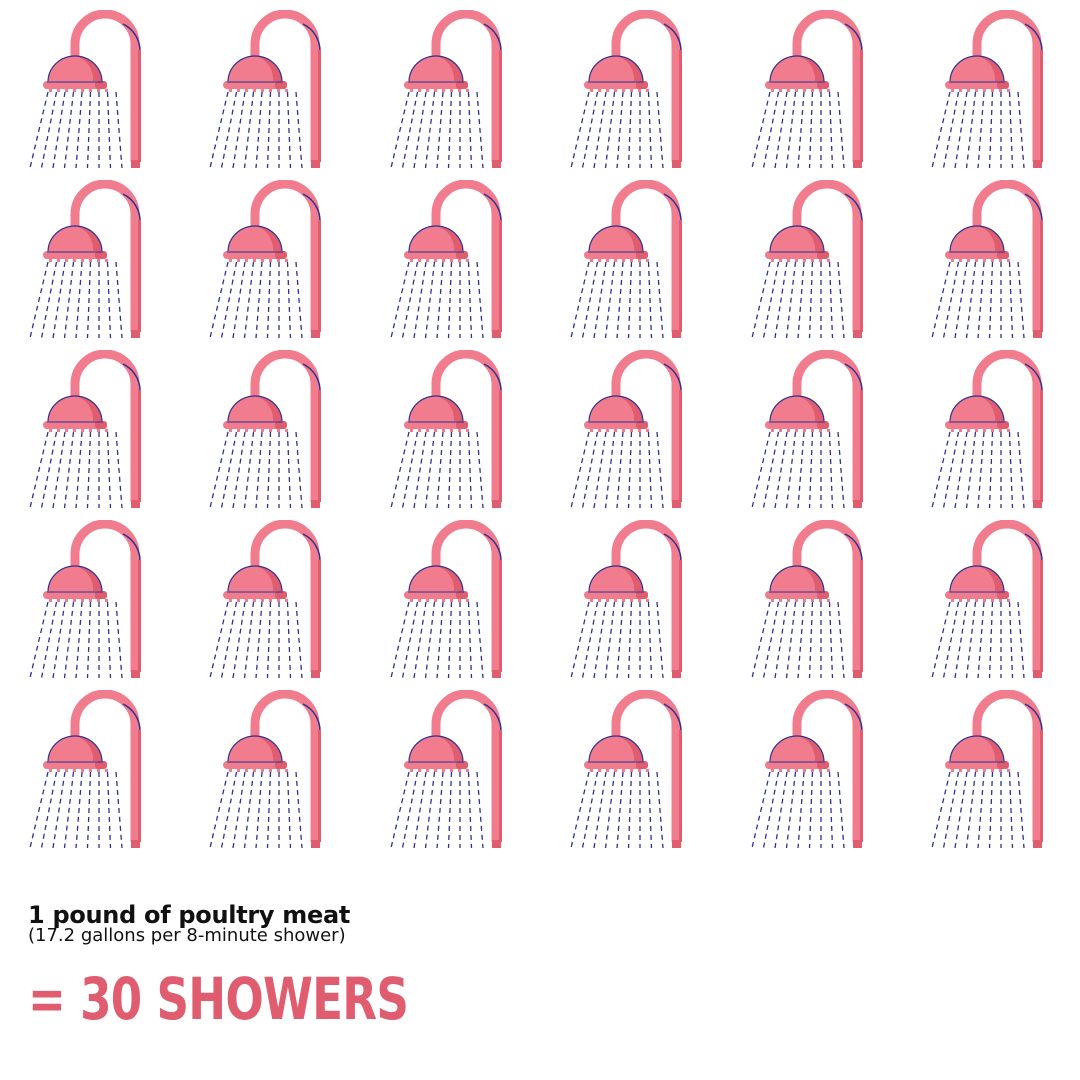 Image resolution: width=1080 pixels, height=1080 pixels. What do you see at coordinates (218, 999) in the screenshot?
I see `result-text: = 30 SHOWERS` at bounding box center [218, 999].